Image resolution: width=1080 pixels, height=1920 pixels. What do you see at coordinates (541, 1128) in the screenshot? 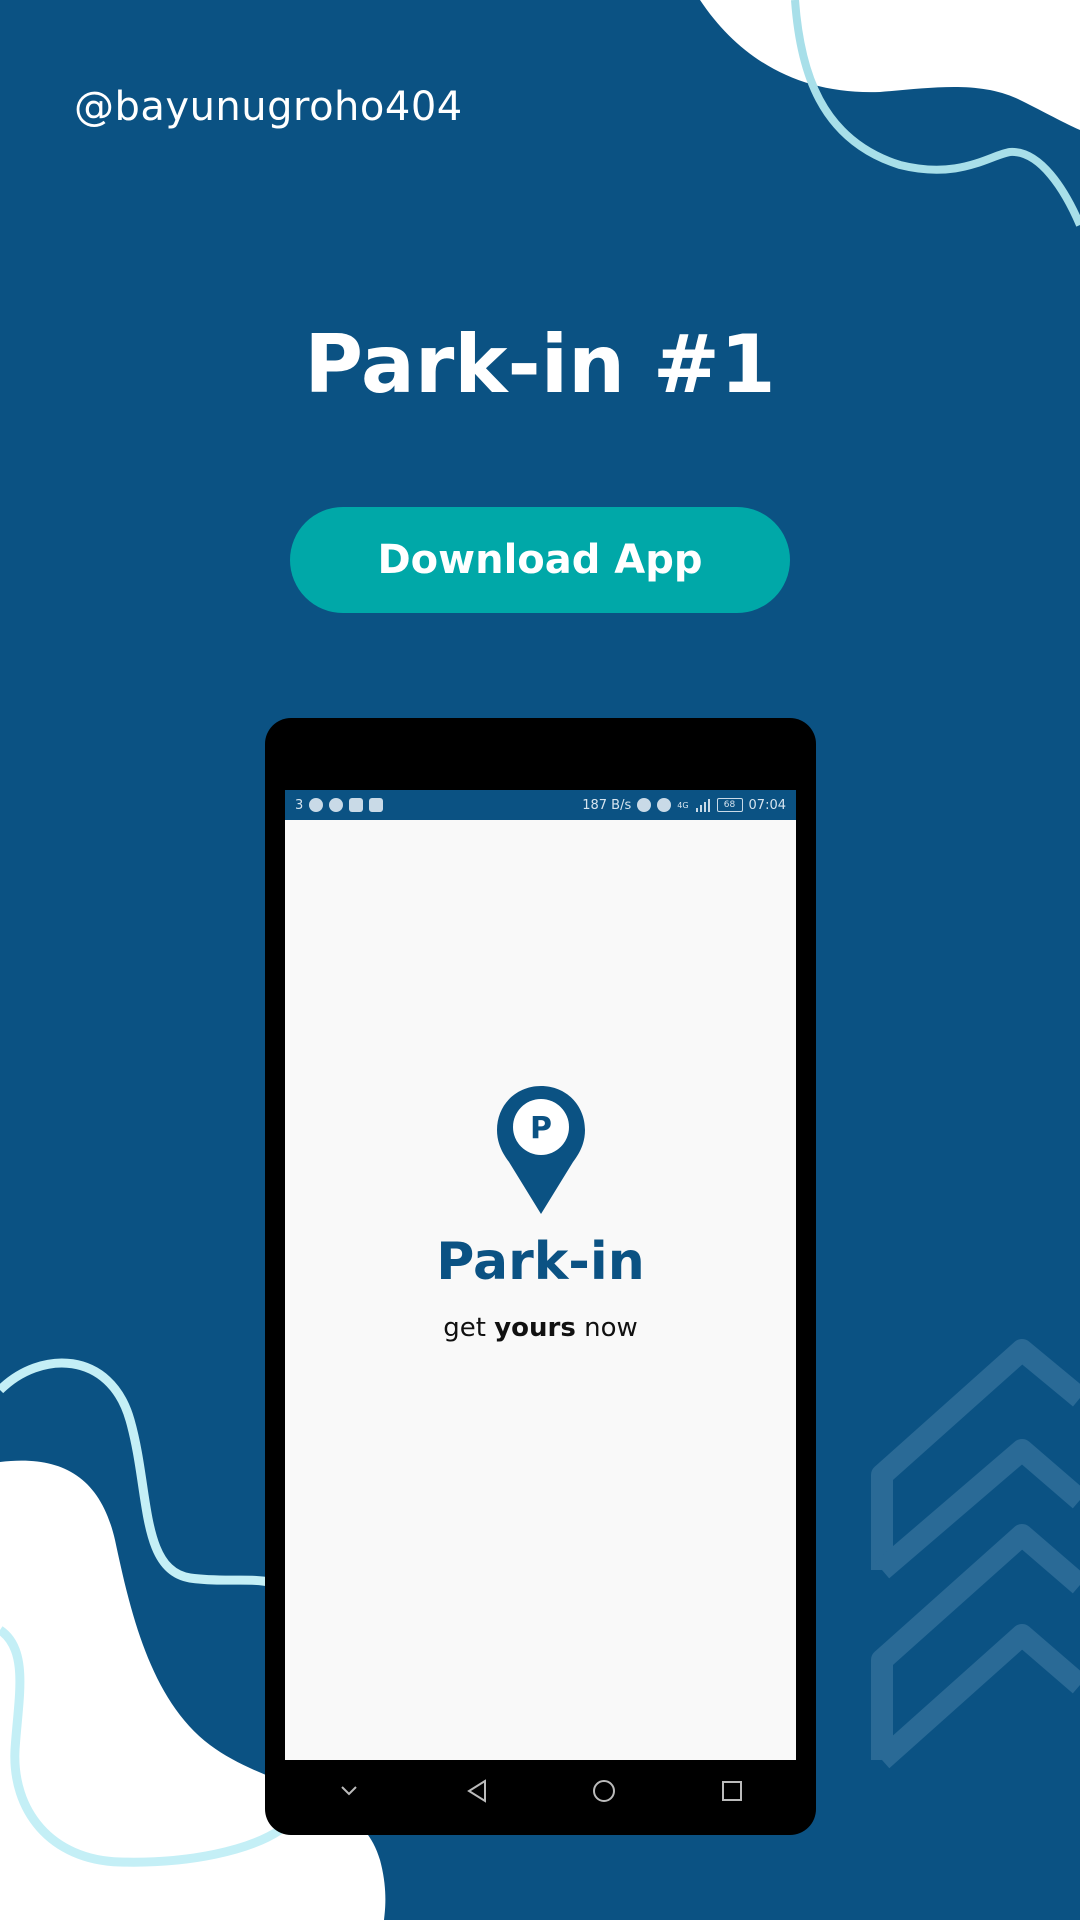
I see `logo-letter: P` at bounding box center [541, 1128].